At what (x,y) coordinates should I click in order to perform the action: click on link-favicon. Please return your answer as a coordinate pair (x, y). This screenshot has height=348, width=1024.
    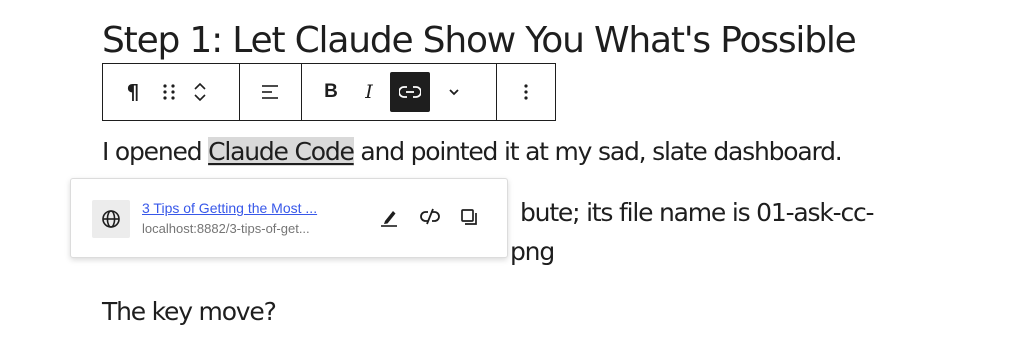
    Looking at the image, I should click on (111, 219).